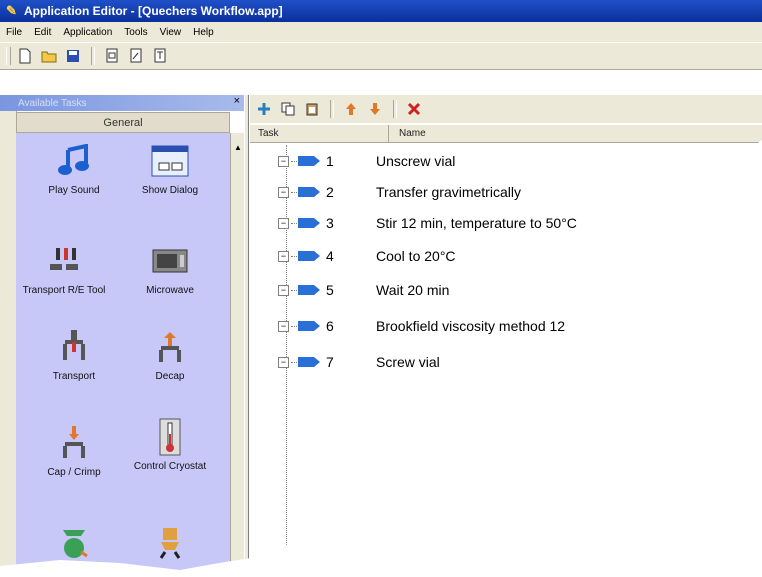 This screenshot has height=577, width=762. What do you see at coordinates (416, 256) in the screenshot?
I see `task-name: Cool to 20°C` at bounding box center [416, 256].